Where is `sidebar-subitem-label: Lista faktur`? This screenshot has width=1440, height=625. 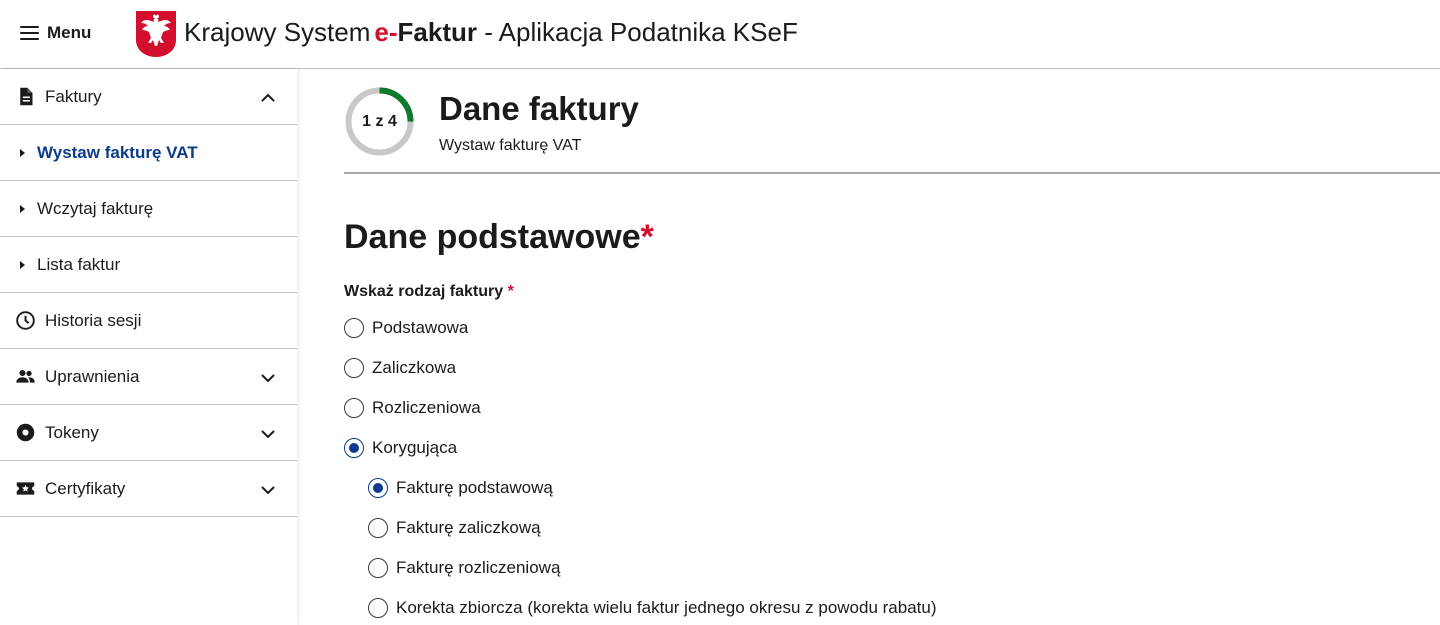
sidebar-subitem-label: Lista faktur is located at coordinates (79, 264).